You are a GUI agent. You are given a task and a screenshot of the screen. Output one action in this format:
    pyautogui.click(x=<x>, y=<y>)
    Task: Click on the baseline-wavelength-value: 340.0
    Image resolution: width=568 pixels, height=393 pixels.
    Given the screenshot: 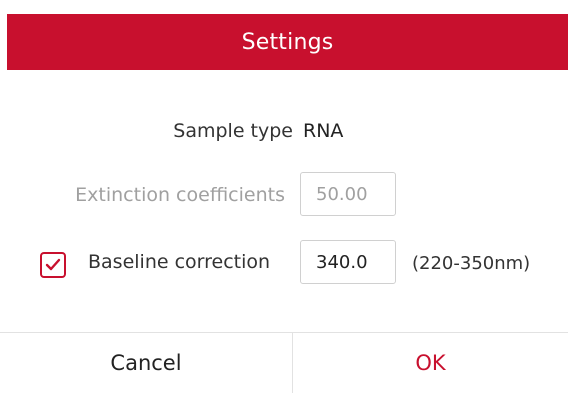 What is the action you would take?
    pyautogui.click(x=342, y=262)
    